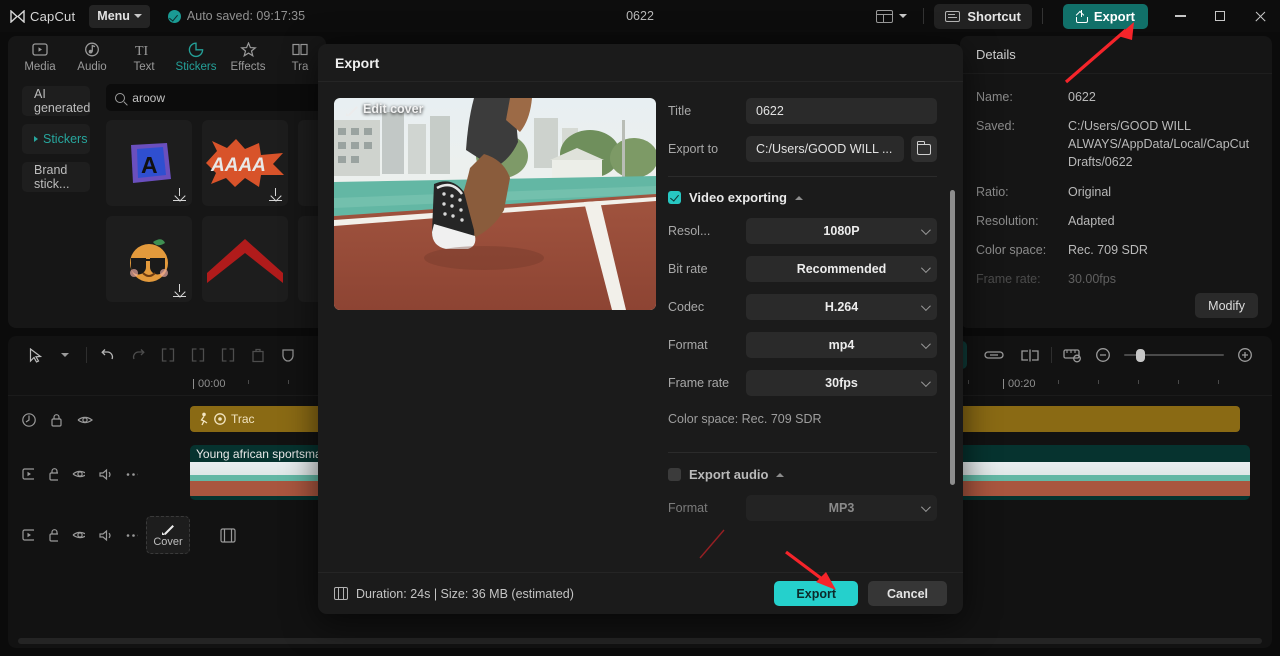  I want to click on tab-audio: Audio, so click(92, 57).